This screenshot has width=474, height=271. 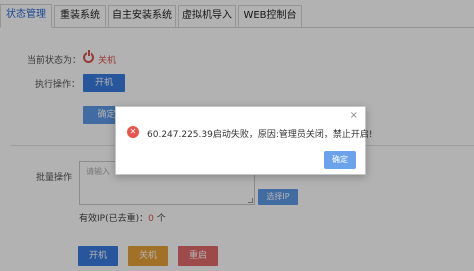 What do you see at coordinates (340, 160) in the screenshot?
I see `ok-button: 确定` at bounding box center [340, 160].